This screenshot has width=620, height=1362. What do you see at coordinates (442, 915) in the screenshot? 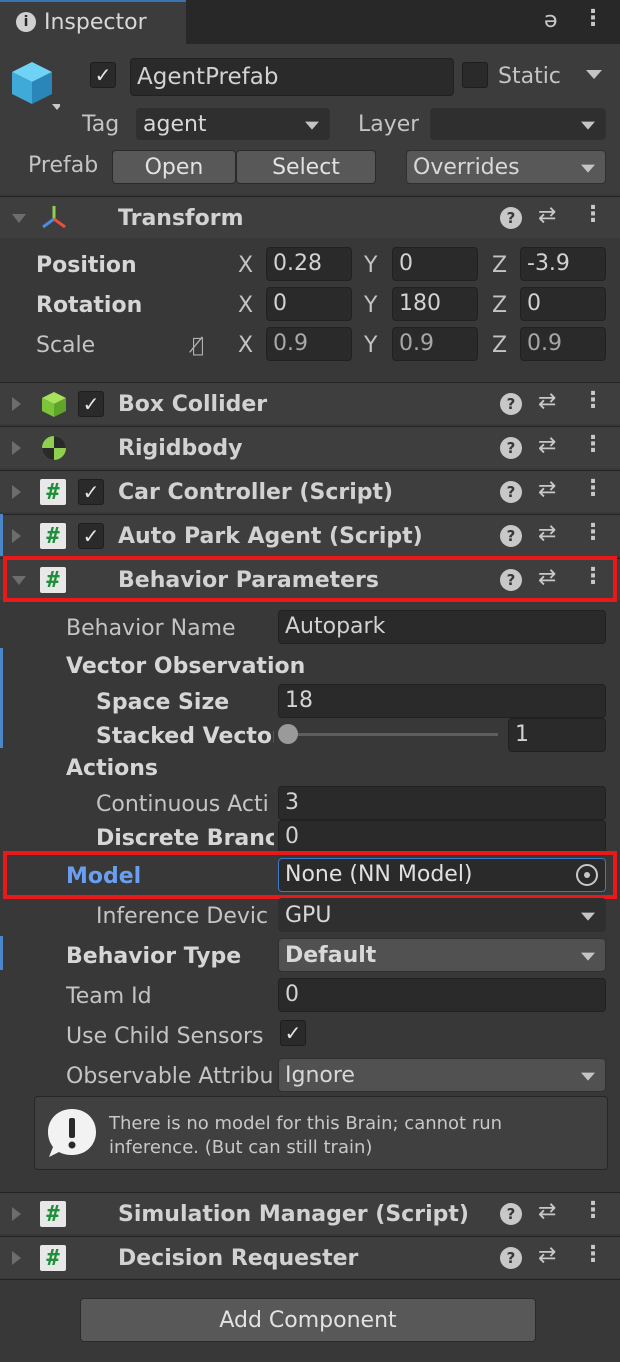
I see `inference-device-dropdown: GPU` at bounding box center [442, 915].